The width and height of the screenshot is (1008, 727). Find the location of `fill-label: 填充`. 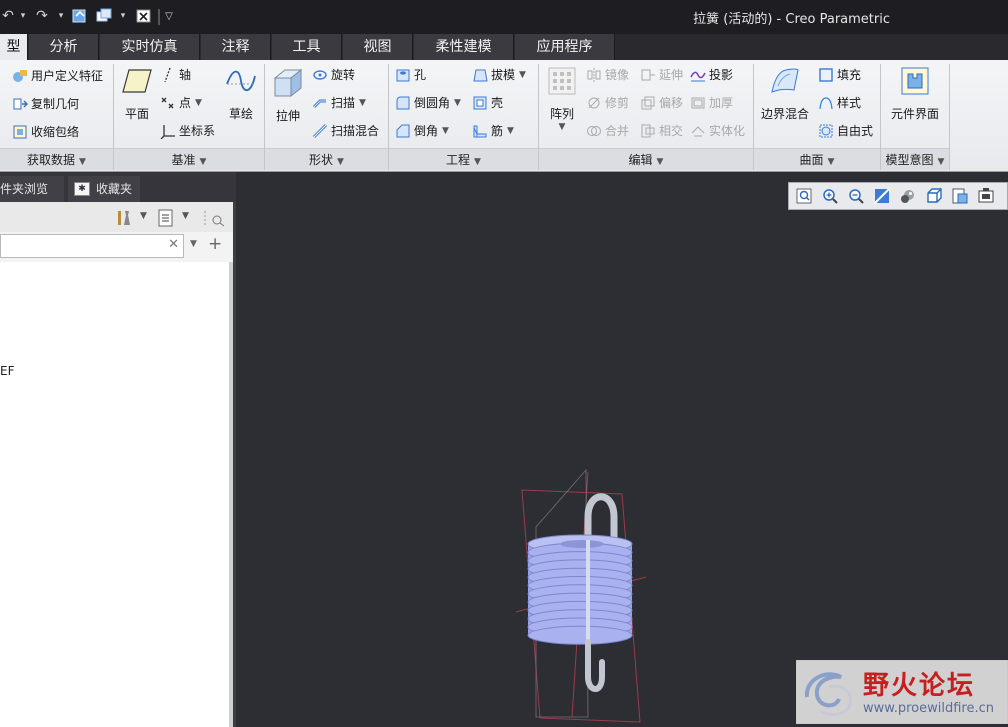

fill-label: 填充 is located at coordinates (849, 75).